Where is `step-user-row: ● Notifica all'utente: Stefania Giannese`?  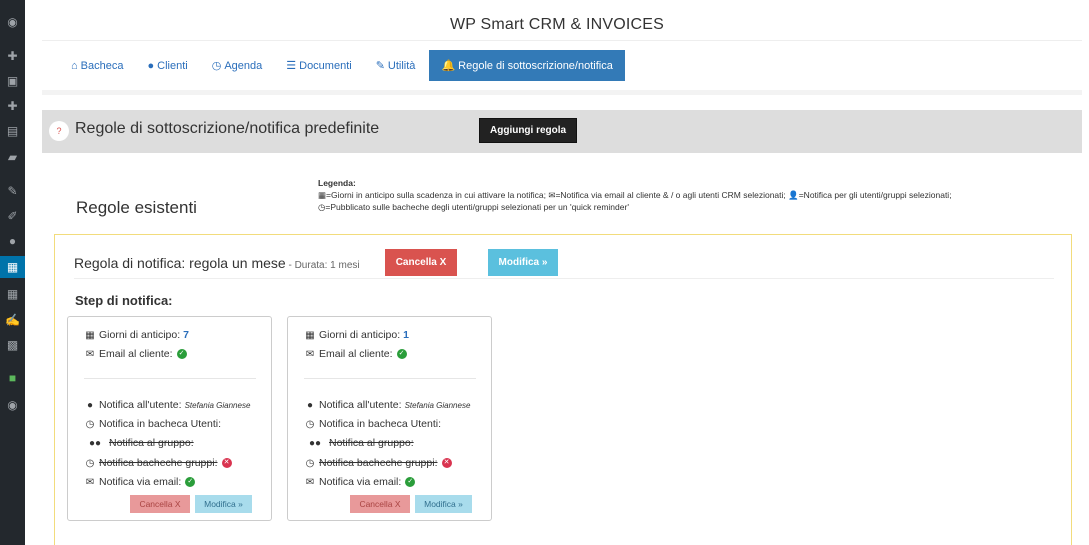 step-user-row: ● Notifica all'utente: Stefania Giannese is located at coordinates (387, 405).